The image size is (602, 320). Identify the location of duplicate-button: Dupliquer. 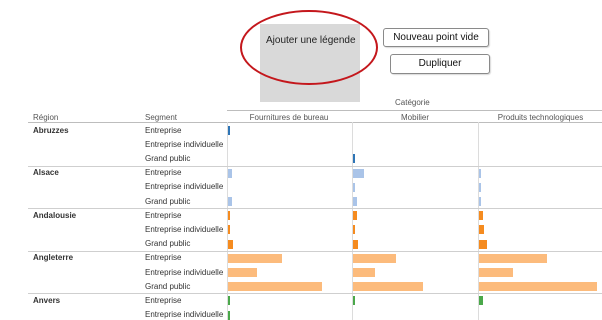
(440, 64).